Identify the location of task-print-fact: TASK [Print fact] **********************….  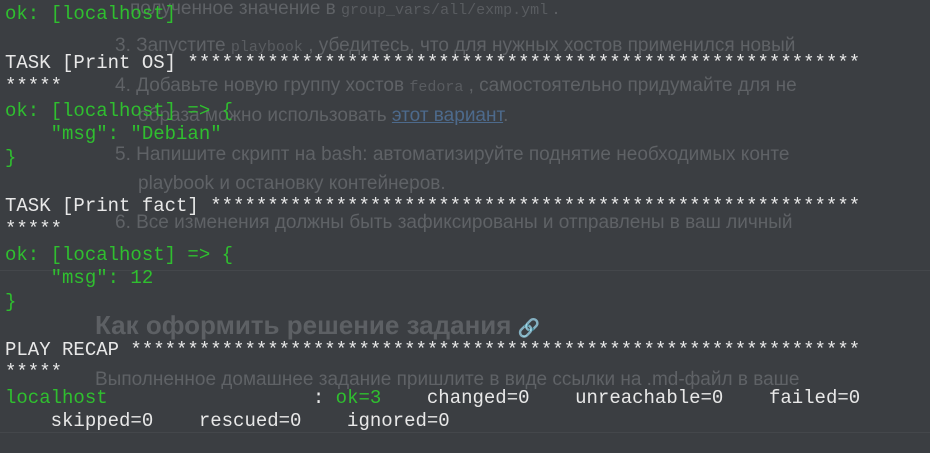
(433, 206).